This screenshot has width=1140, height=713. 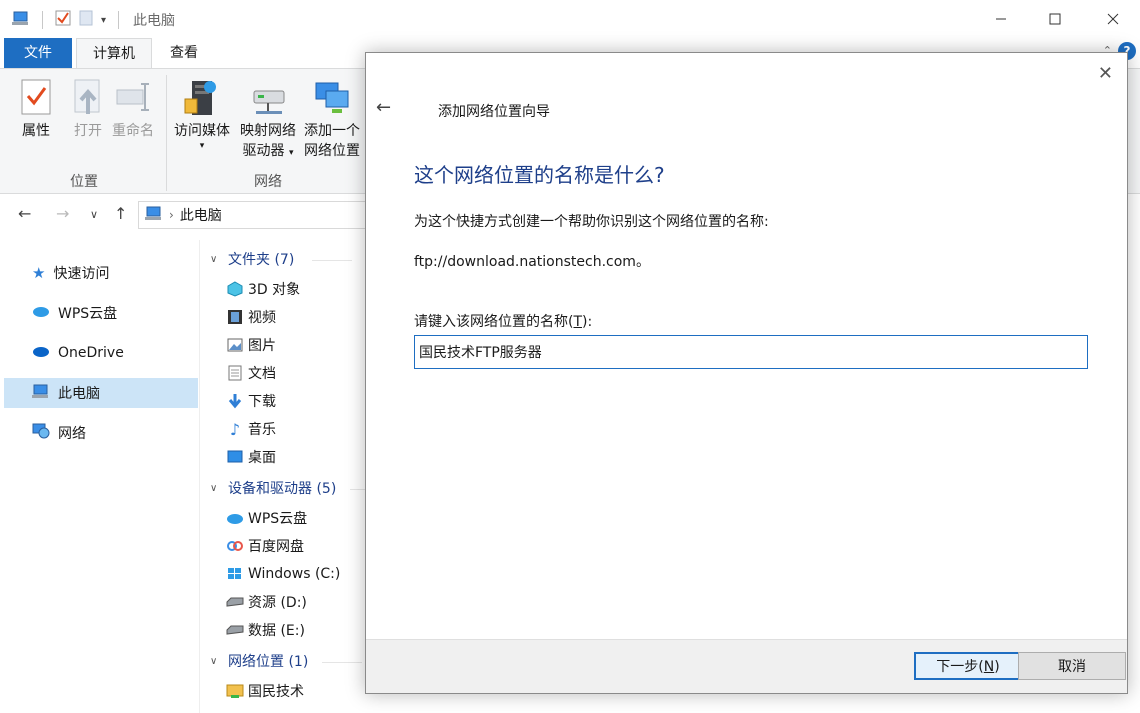 I want to click on media-server-icon, so click(x=202, y=97).